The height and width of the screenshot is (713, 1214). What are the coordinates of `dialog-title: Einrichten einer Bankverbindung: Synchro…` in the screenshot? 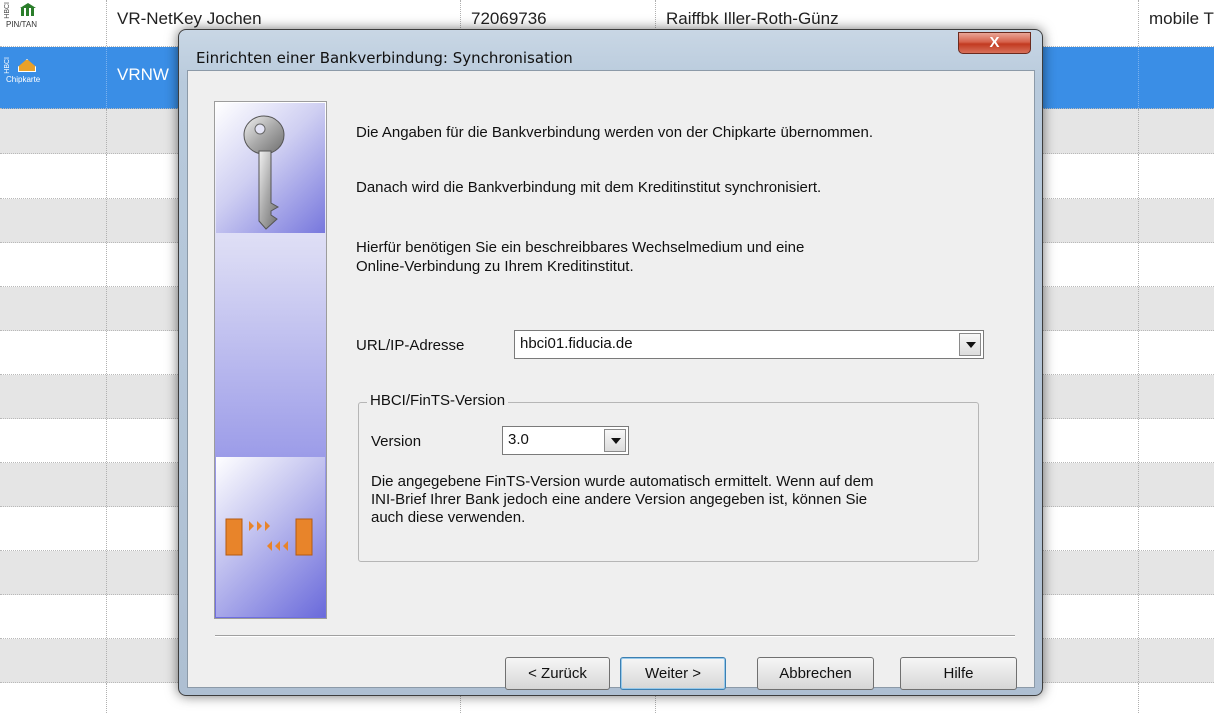 It's located at (384, 58).